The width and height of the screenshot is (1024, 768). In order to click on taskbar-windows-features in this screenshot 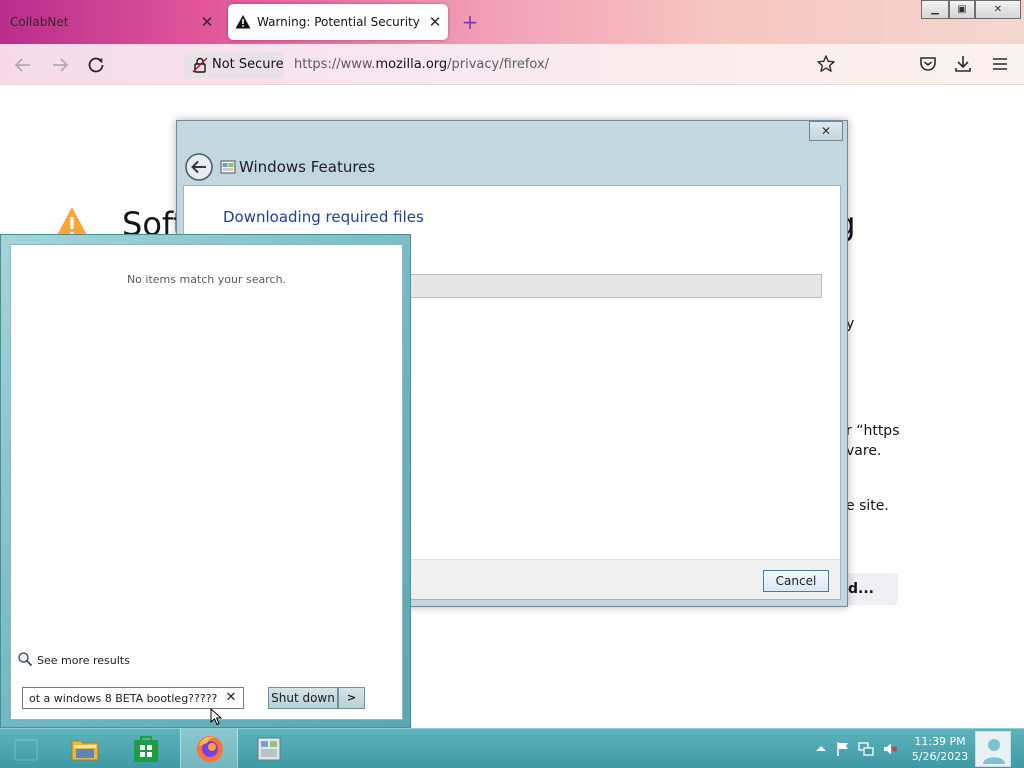, I will do `click(270, 748)`.